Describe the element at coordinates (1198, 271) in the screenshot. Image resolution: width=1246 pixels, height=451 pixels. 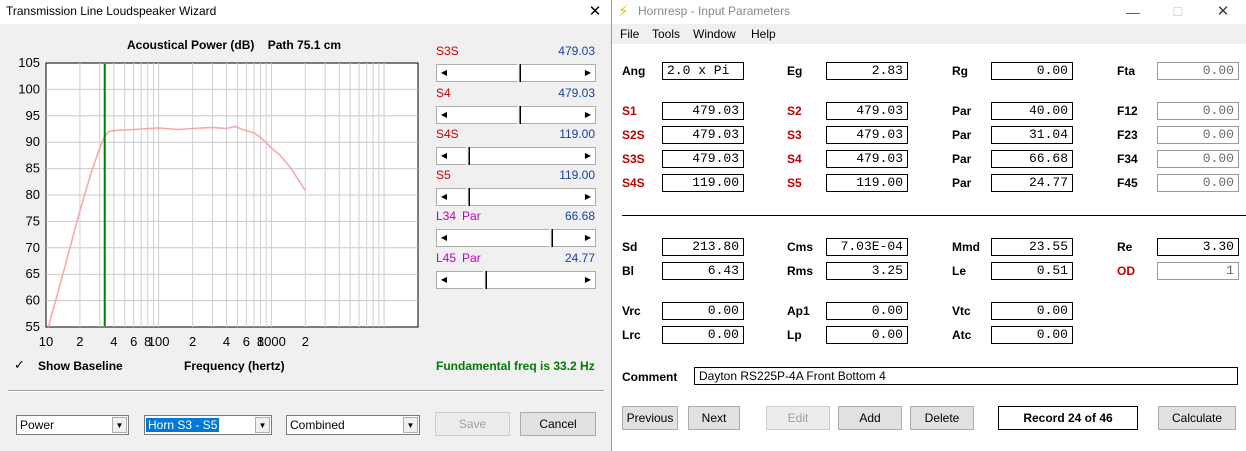
I see `param-field: 1` at that location.